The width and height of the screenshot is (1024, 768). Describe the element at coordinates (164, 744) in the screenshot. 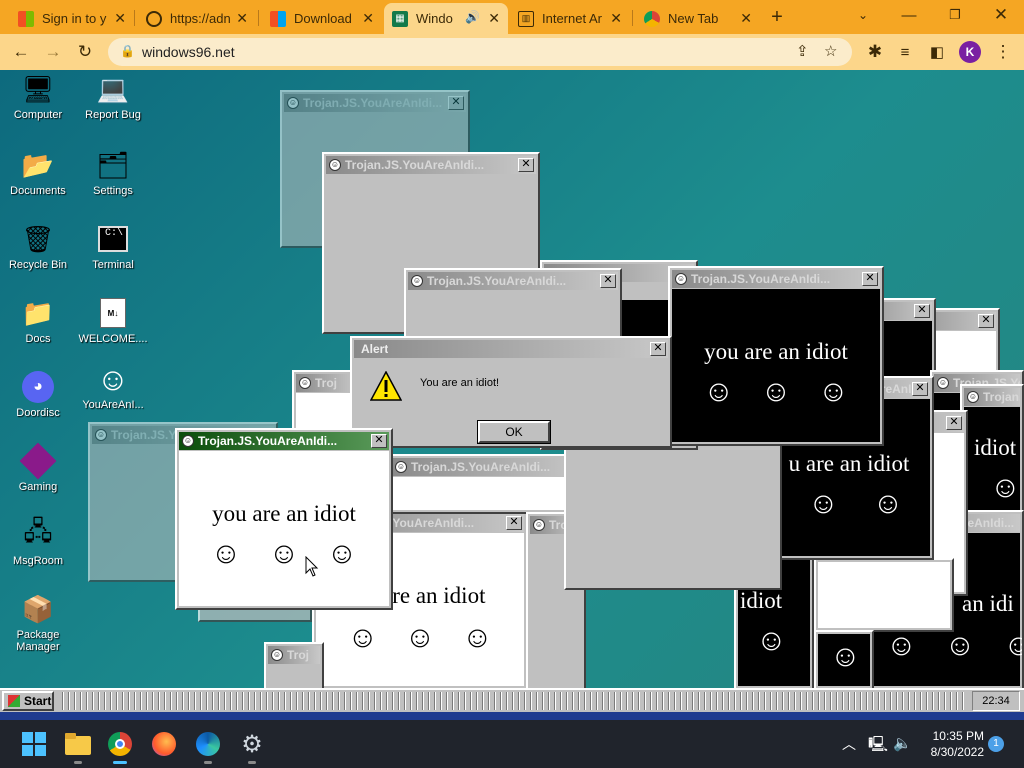

I see `firefox-icon` at that location.